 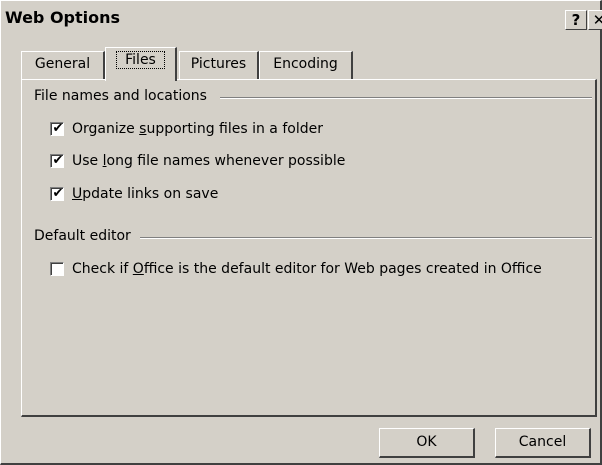 I want to click on update-links-option: ✔ Update links on save, so click(x=134, y=194).